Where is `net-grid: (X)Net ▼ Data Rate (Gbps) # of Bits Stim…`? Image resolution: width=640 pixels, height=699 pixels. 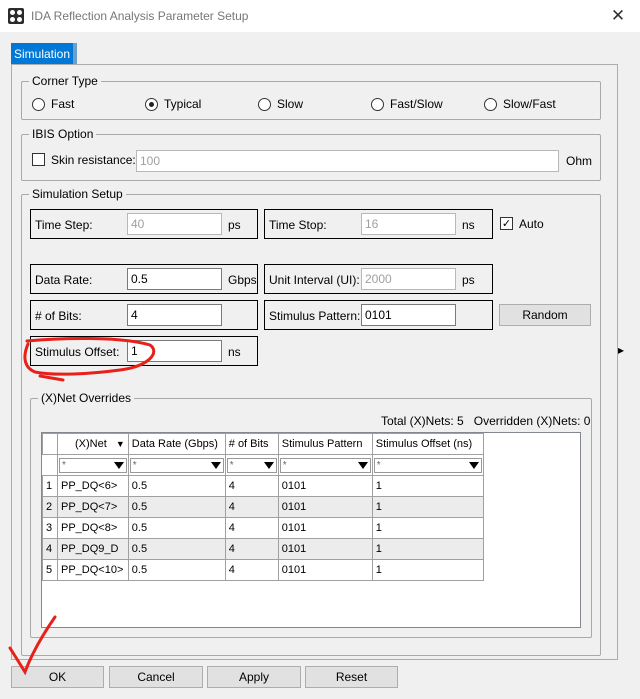
net-grid: (X)Net ▼ Data Rate (Gbps) # of Bits Stim… is located at coordinates (263, 507).